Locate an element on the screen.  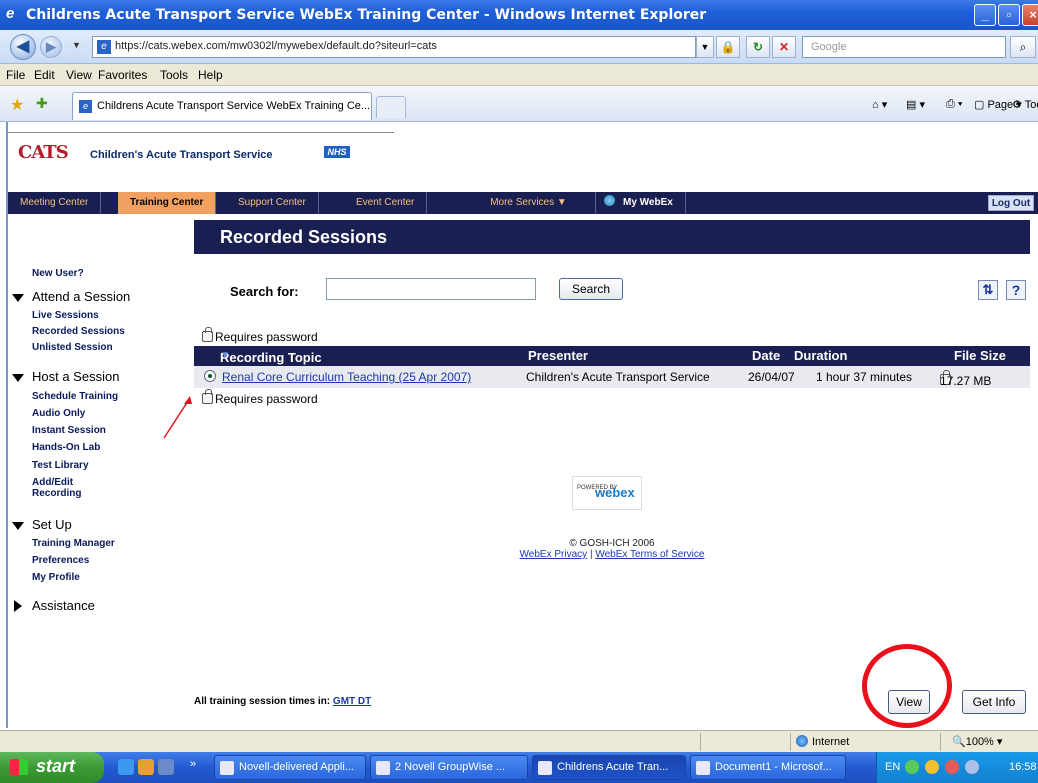
search-box: Google is located at coordinates (904, 47).